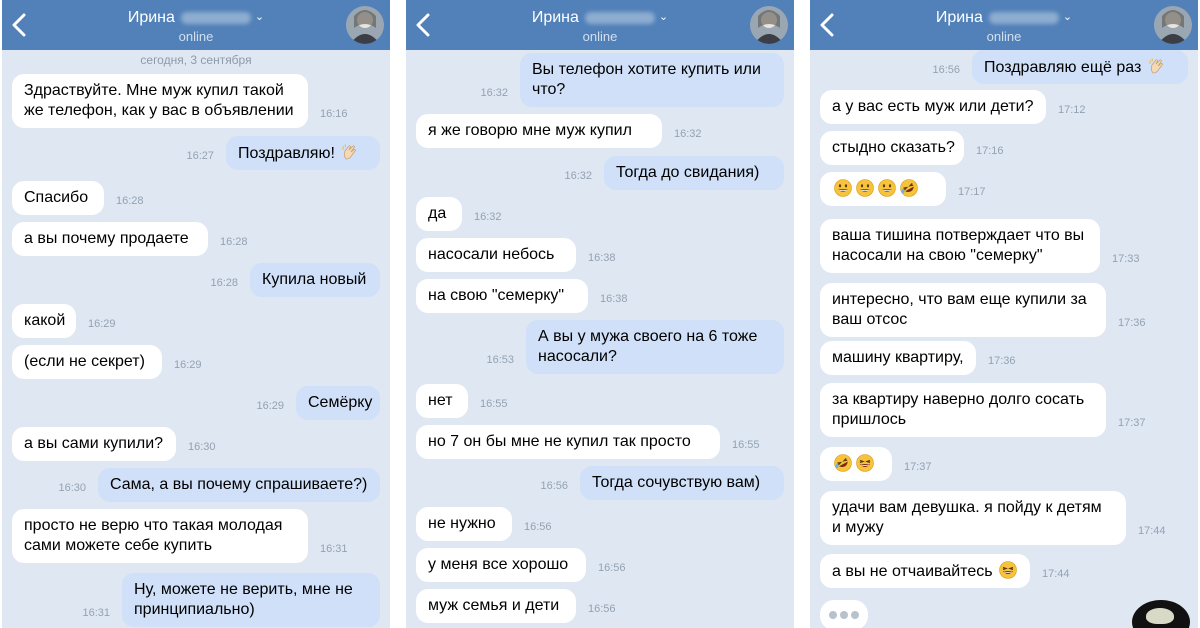  What do you see at coordinates (959, 299) in the screenshot?
I see `message-text-line: интересно, что вам еще купили за` at bounding box center [959, 299].